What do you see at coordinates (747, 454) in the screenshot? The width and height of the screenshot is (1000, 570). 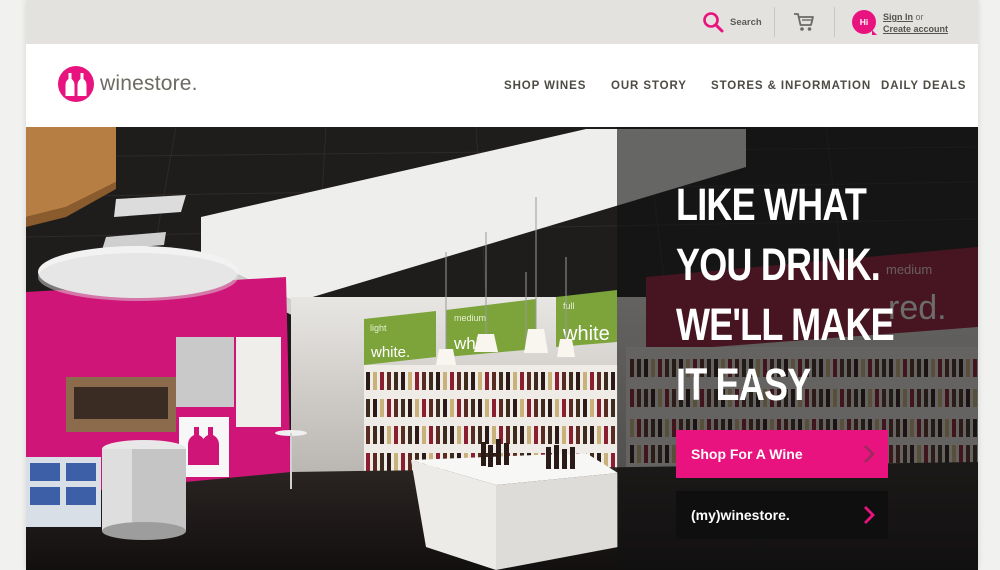 I see `shop-for-a-wine-label: Shop For A Wine` at bounding box center [747, 454].